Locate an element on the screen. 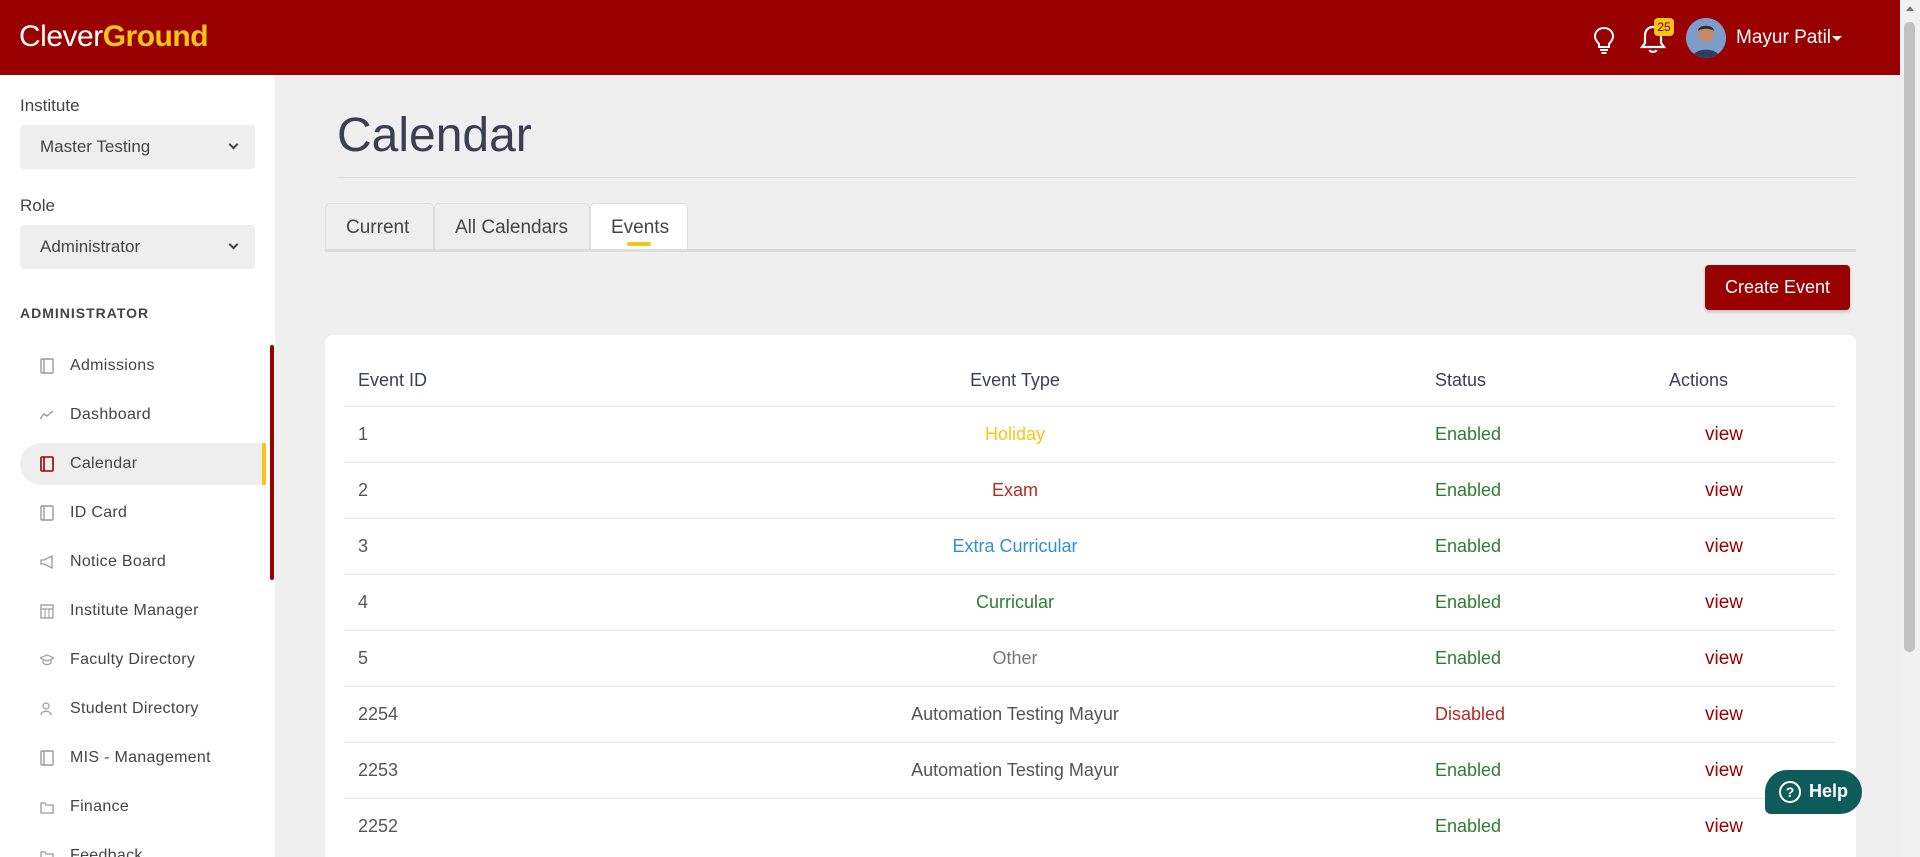 The width and height of the screenshot is (1920, 857). tab-events: Events is located at coordinates (639, 226).